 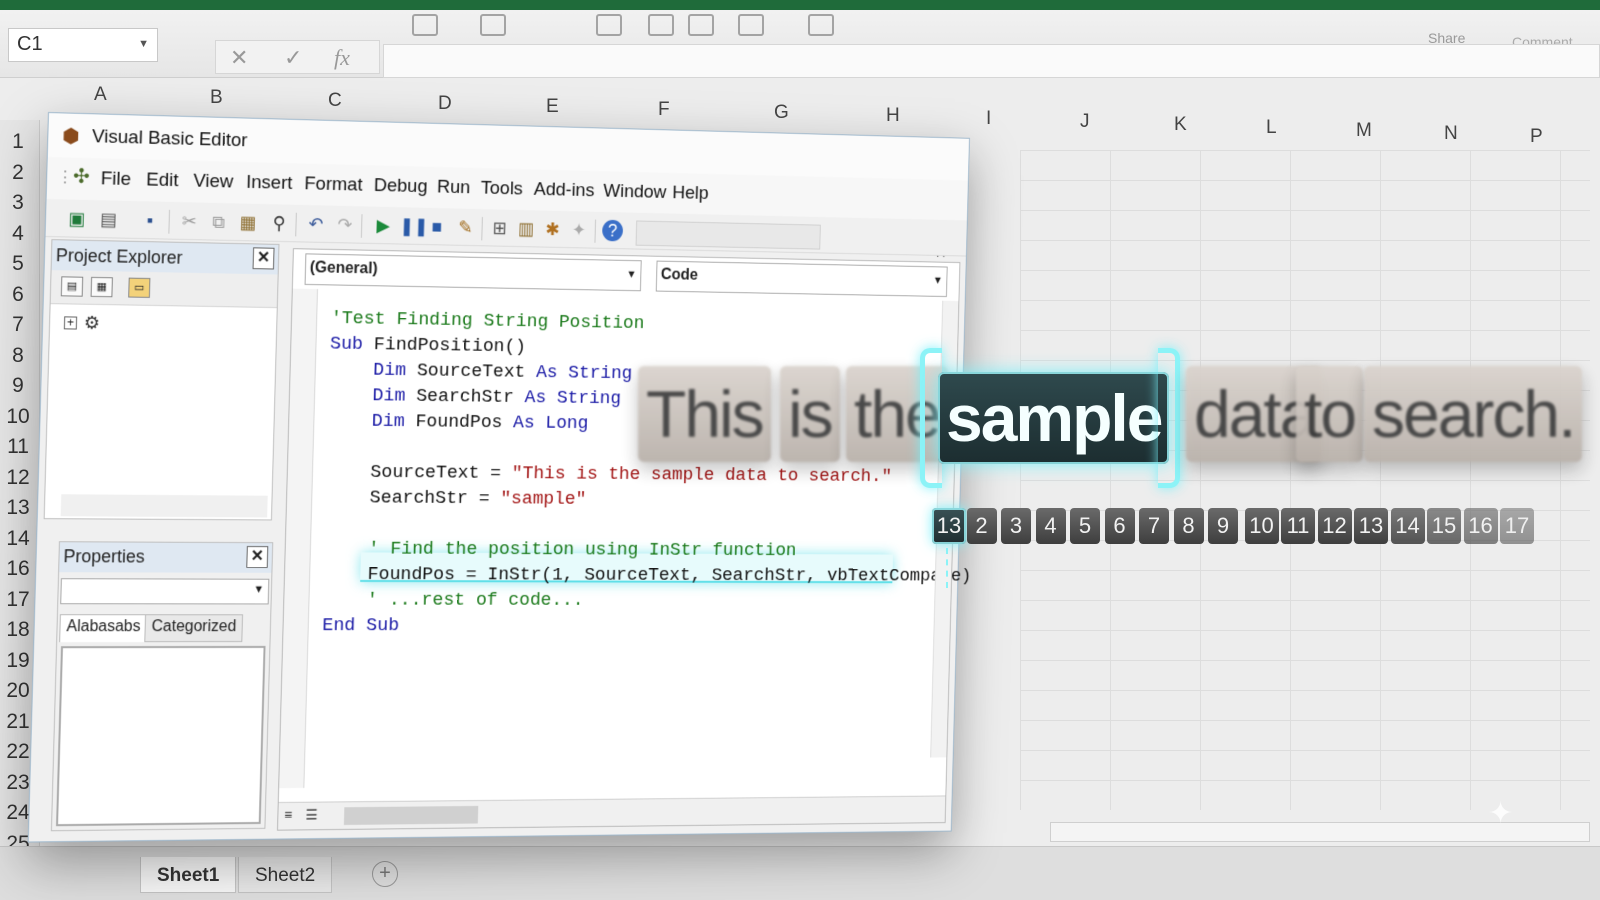 What do you see at coordinates (18, 630) in the screenshot?
I see `row-header: 18` at bounding box center [18, 630].